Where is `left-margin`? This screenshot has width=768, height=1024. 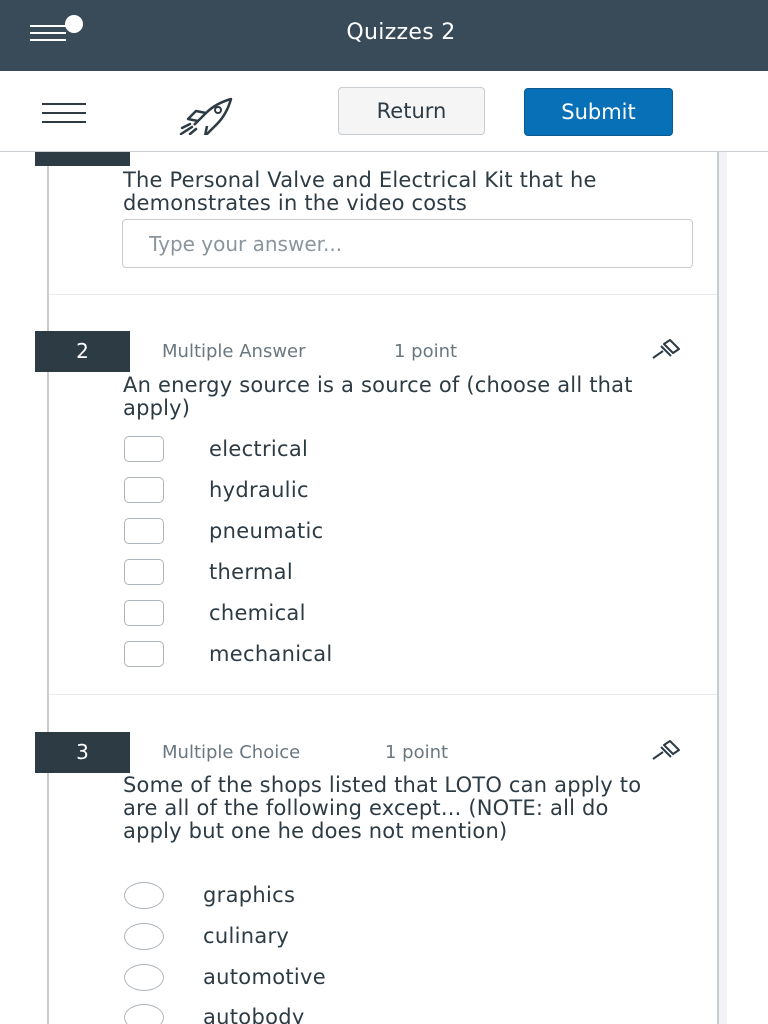 left-margin is located at coordinates (23, 588).